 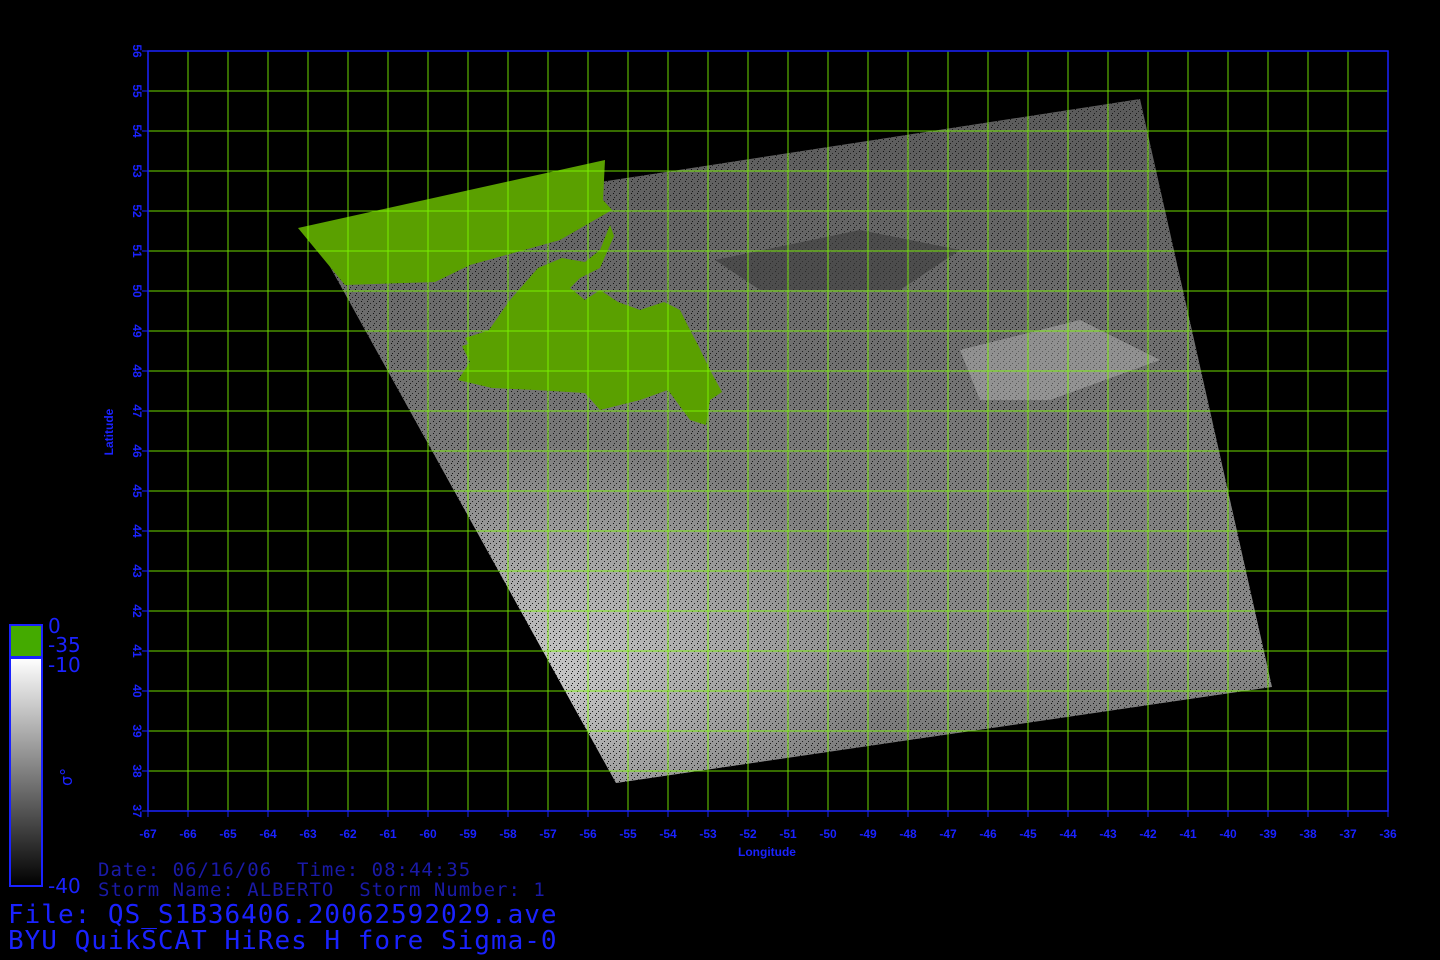 What do you see at coordinates (308, 834) in the screenshot?
I see `lon-tick-label: -63` at bounding box center [308, 834].